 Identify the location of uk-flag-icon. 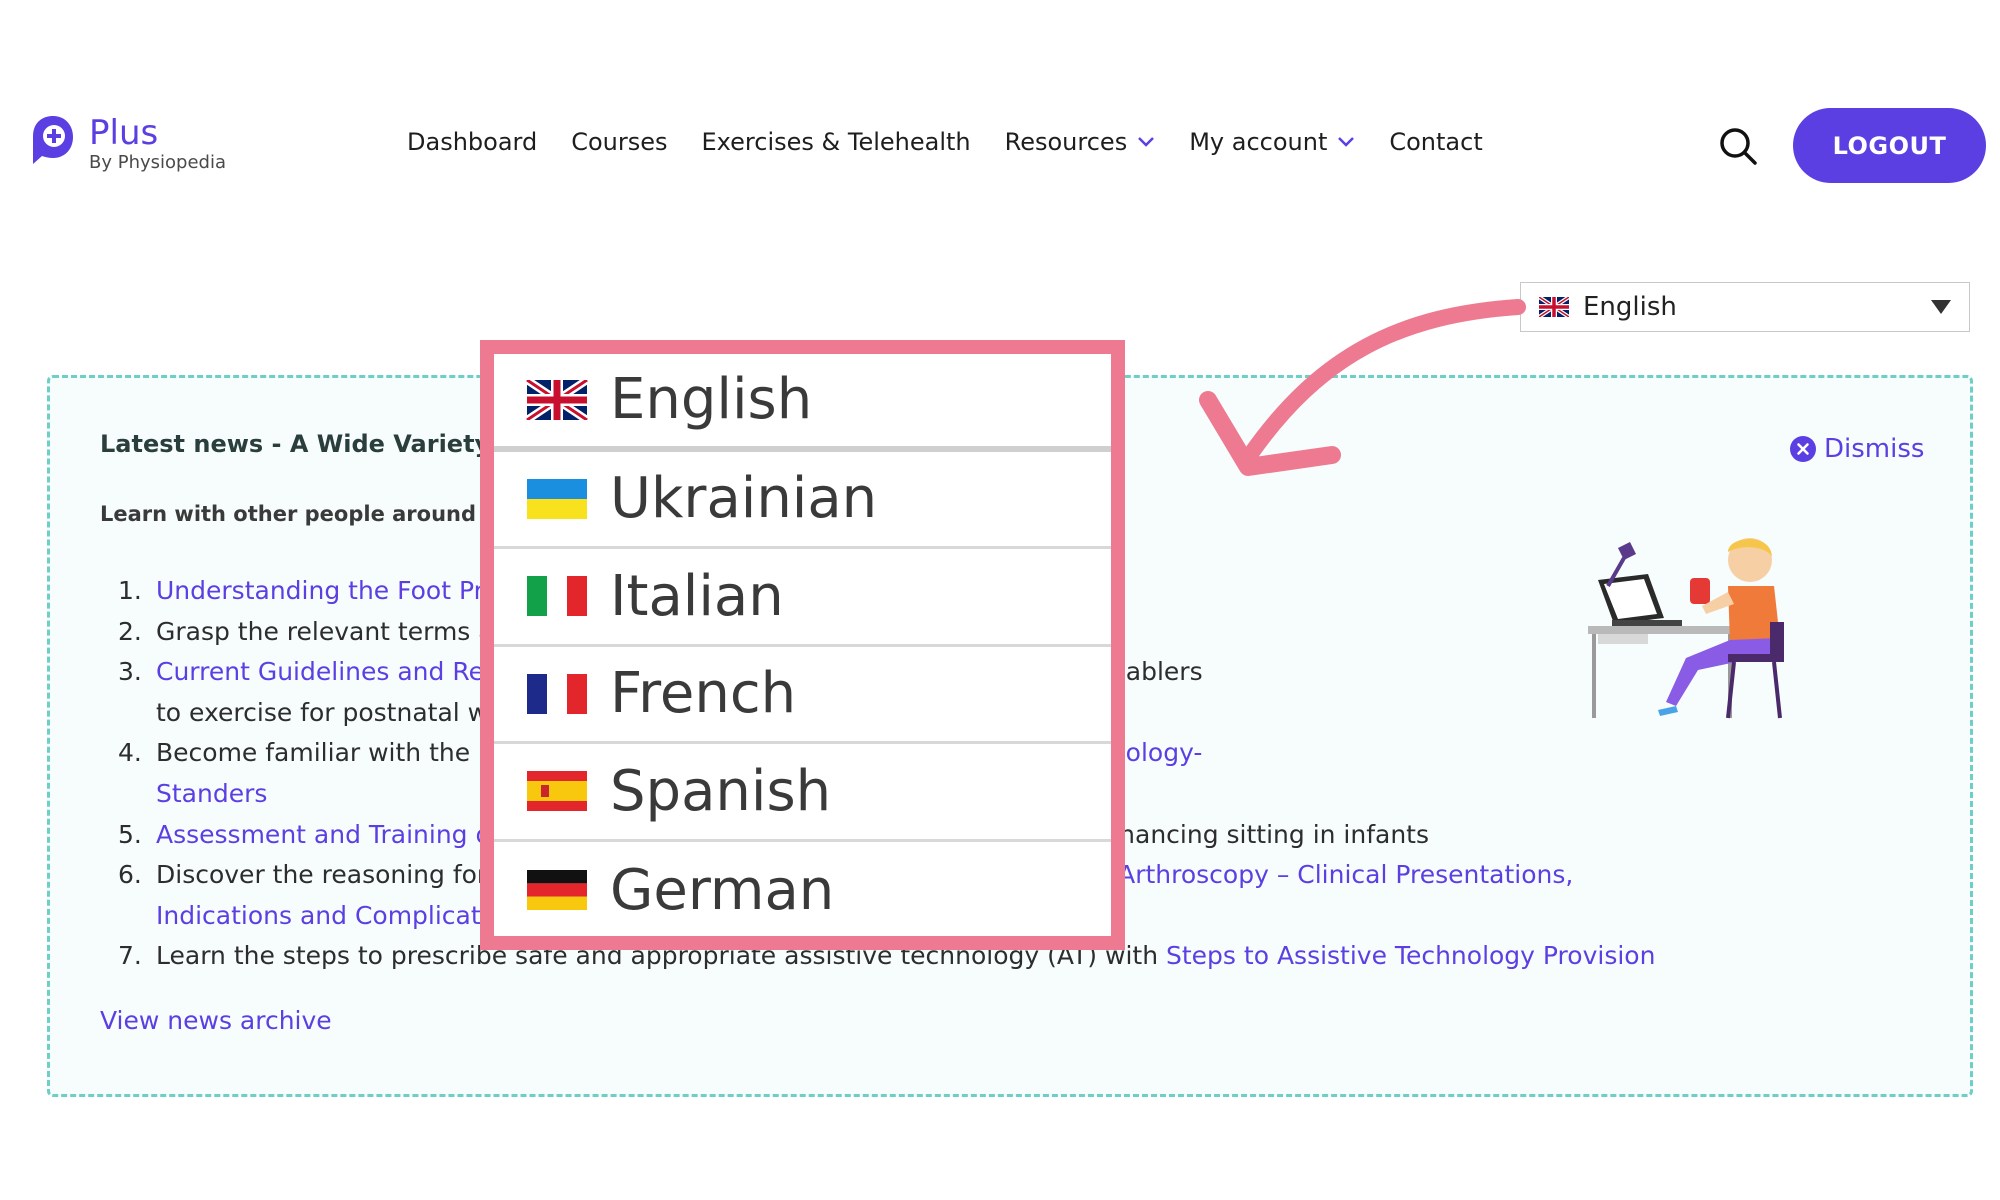
(557, 399).